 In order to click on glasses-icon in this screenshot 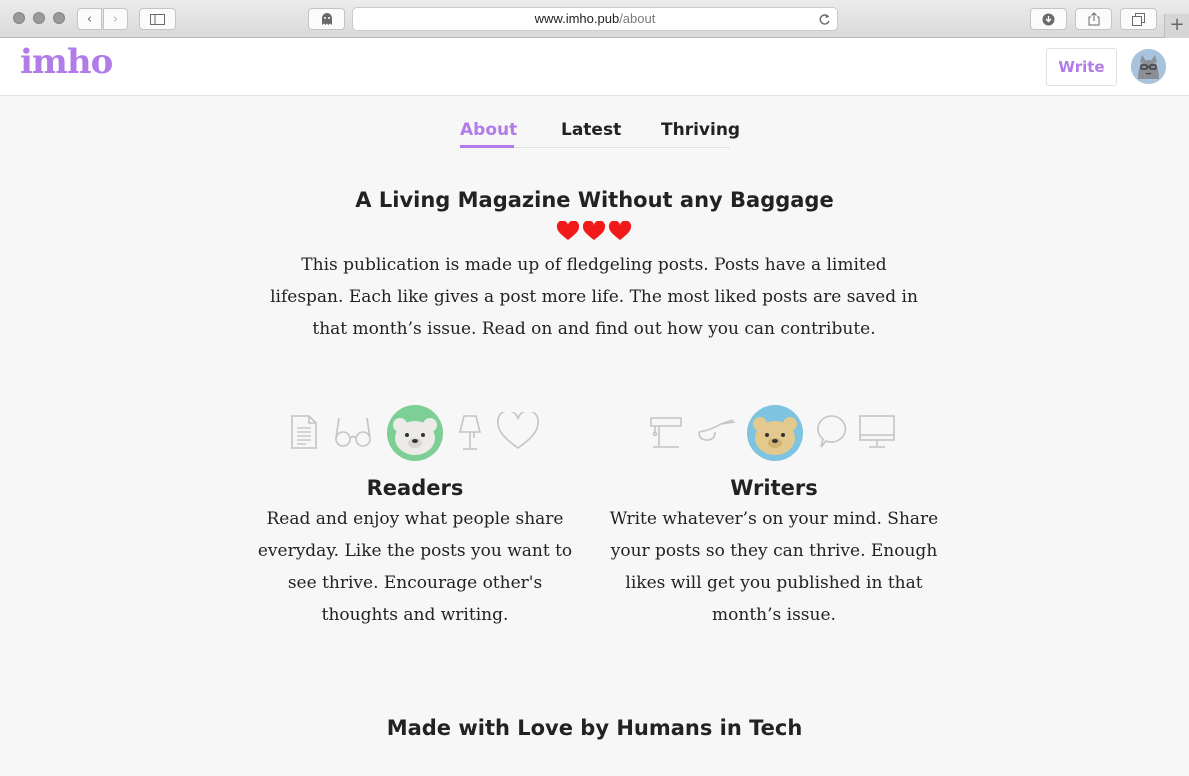, I will do `click(353, 432)`.